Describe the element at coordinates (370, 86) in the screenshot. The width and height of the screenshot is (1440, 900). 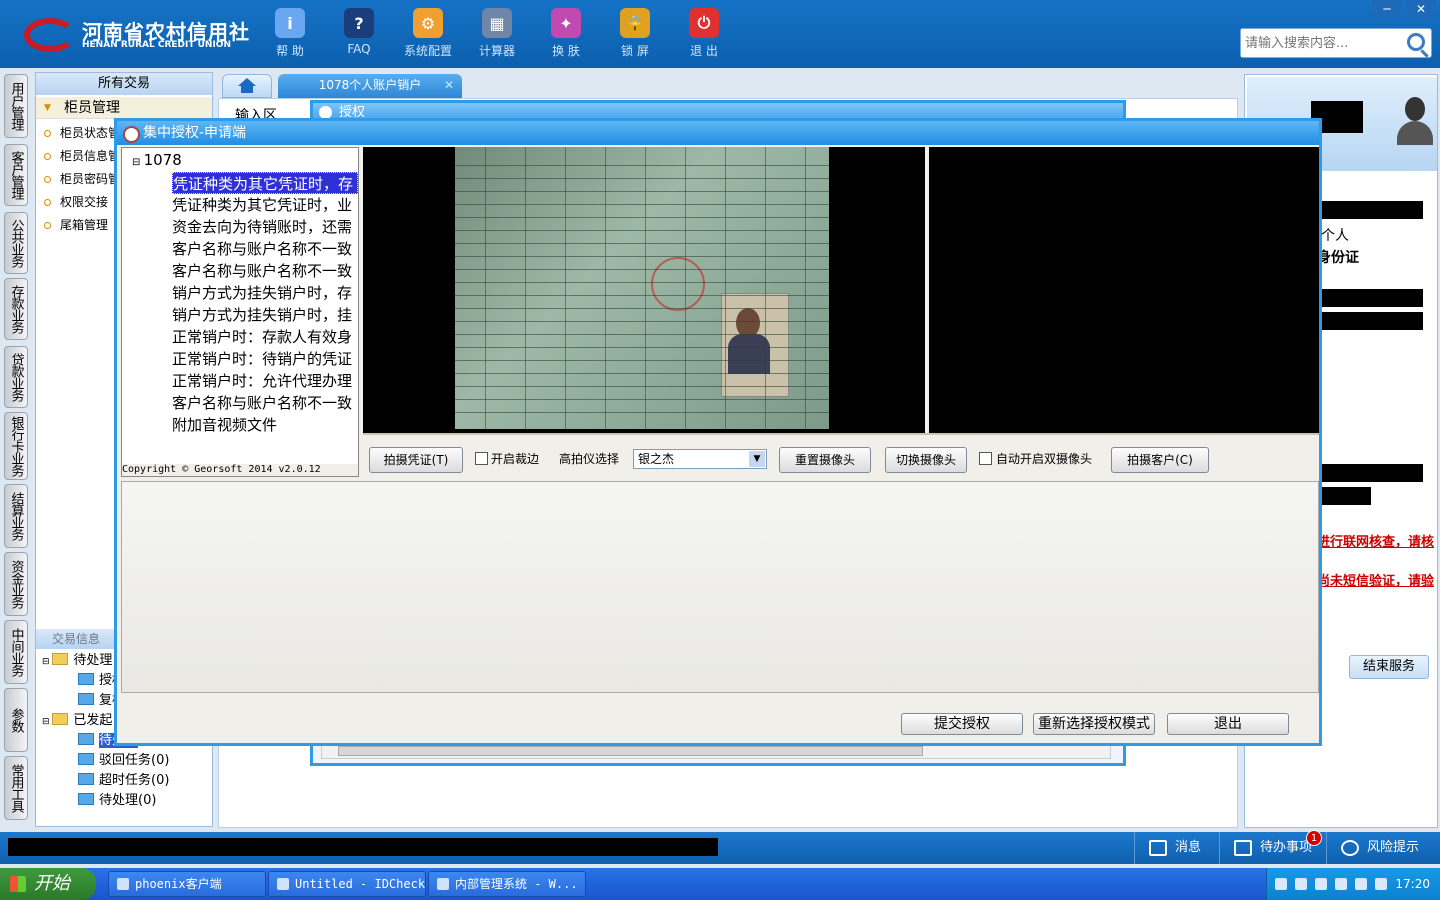
I see `tab-account-closing: 1078个人账户销户 ✕` at that location.